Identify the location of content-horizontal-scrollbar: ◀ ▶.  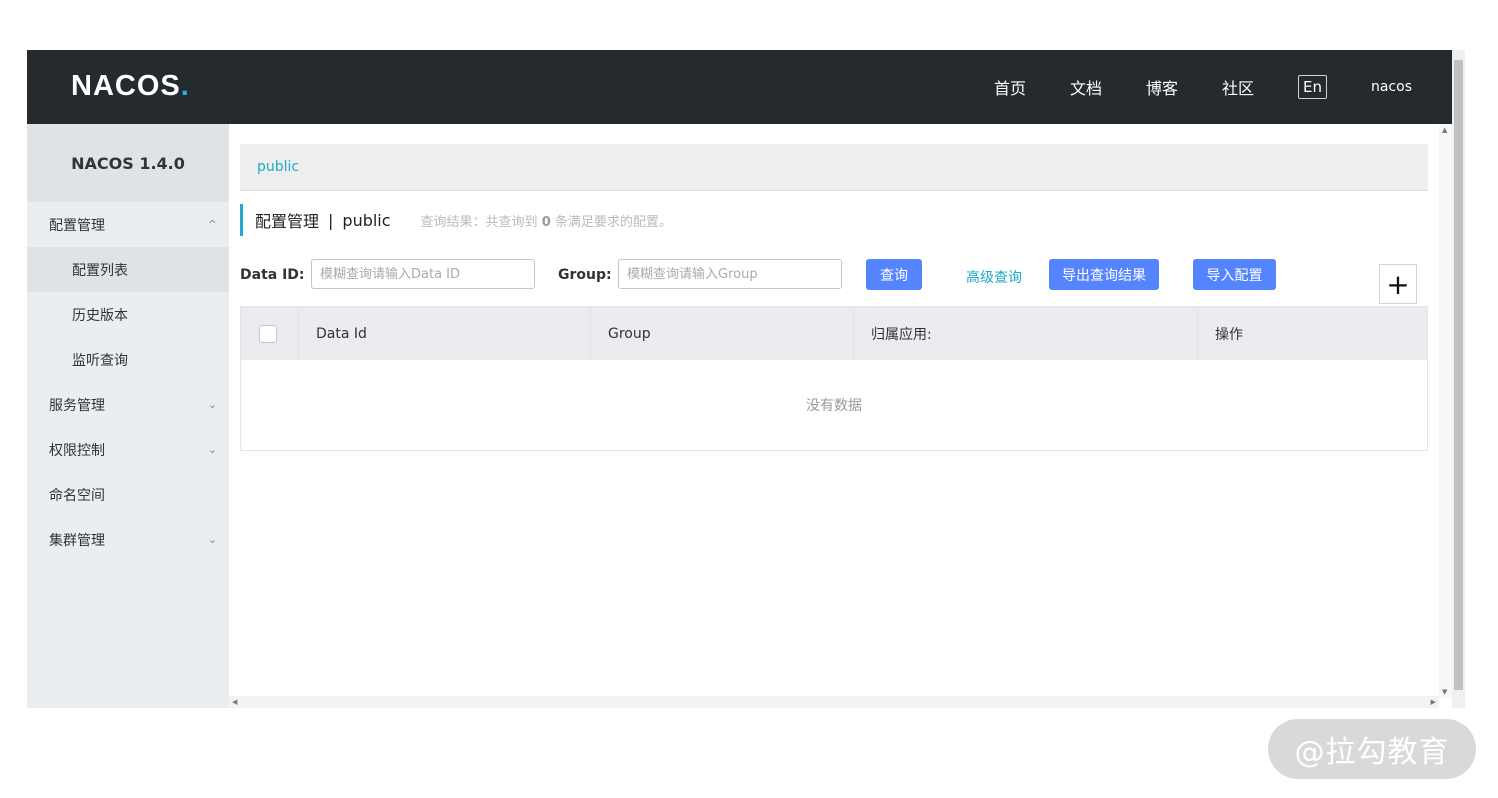
(834, 702).